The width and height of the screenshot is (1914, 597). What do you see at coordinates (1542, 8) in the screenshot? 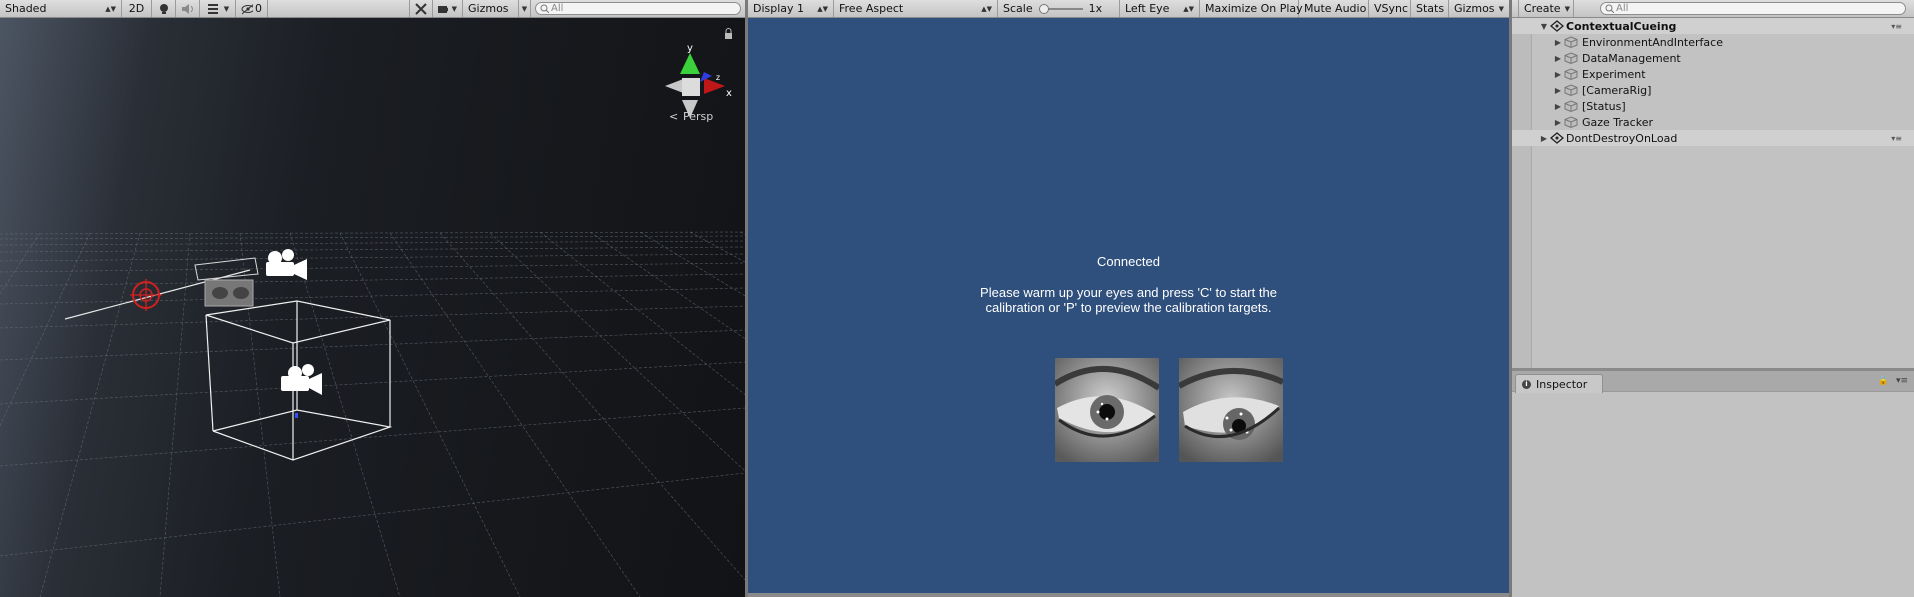
I see `create-label: Create` at bounding box center [1542, 8].